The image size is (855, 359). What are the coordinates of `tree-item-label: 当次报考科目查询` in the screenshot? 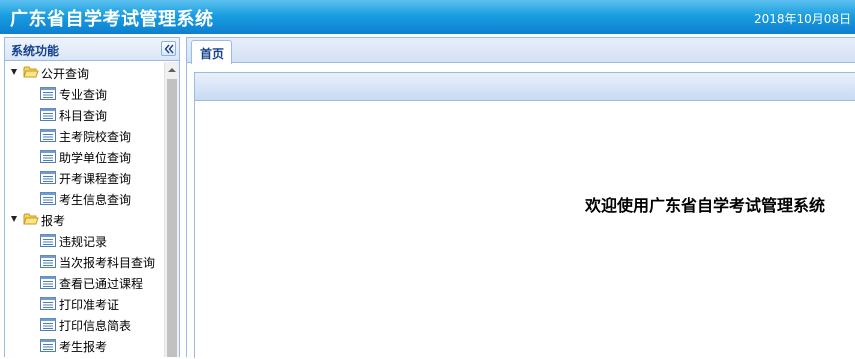 It's located at (107, 263).